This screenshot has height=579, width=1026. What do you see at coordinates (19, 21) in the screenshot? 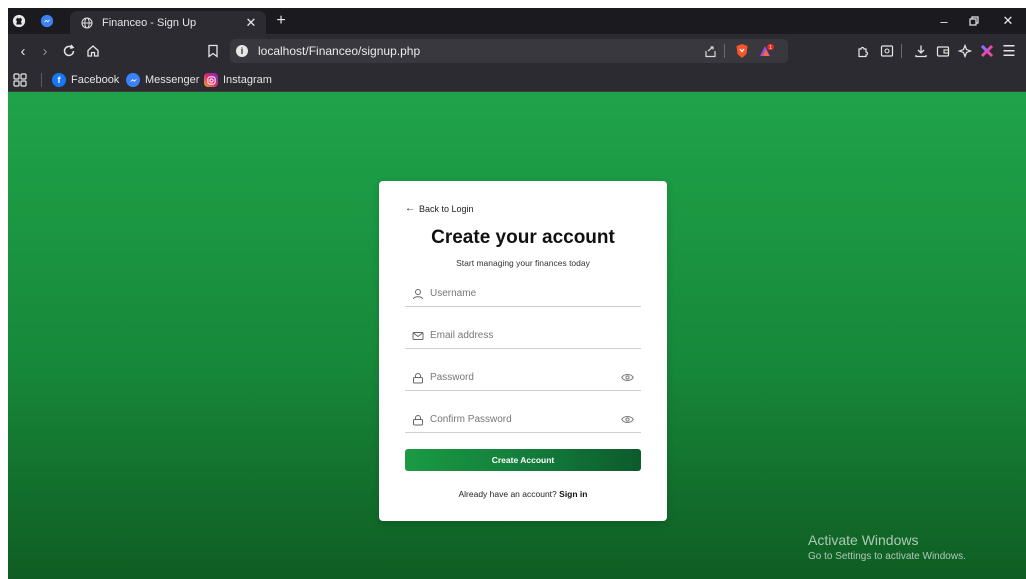
I see `github-icon` at bounding box center [19, 21].